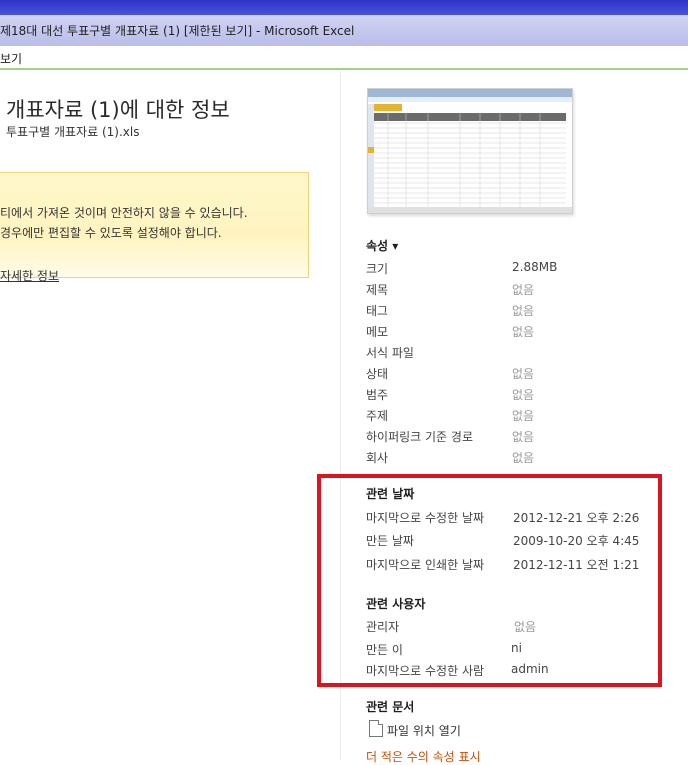 This screenshot has height=765, width=688. Describe the element at coordinates (523, 415) in the screenshot. I see `prop-value-subject: 없음` at that location.